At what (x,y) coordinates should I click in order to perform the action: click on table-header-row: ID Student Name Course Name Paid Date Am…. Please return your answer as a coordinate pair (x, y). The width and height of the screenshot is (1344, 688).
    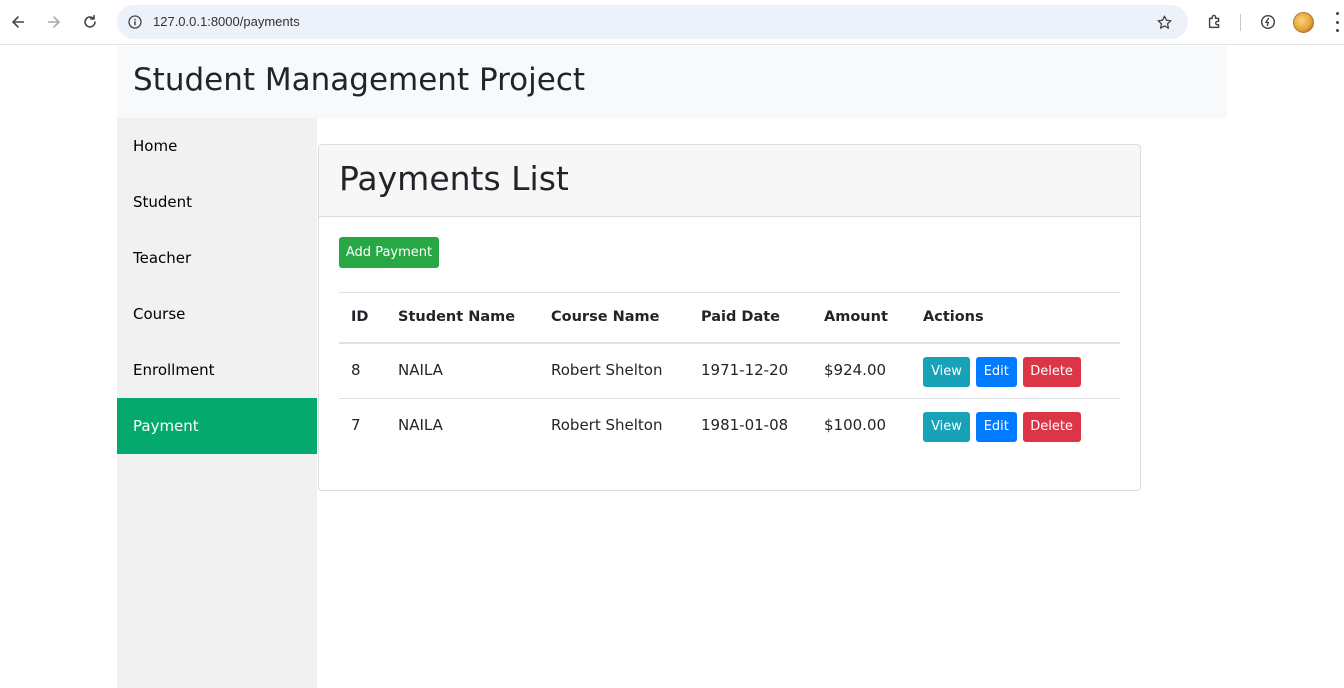
    Looking at the image, I should click on (729, 318).